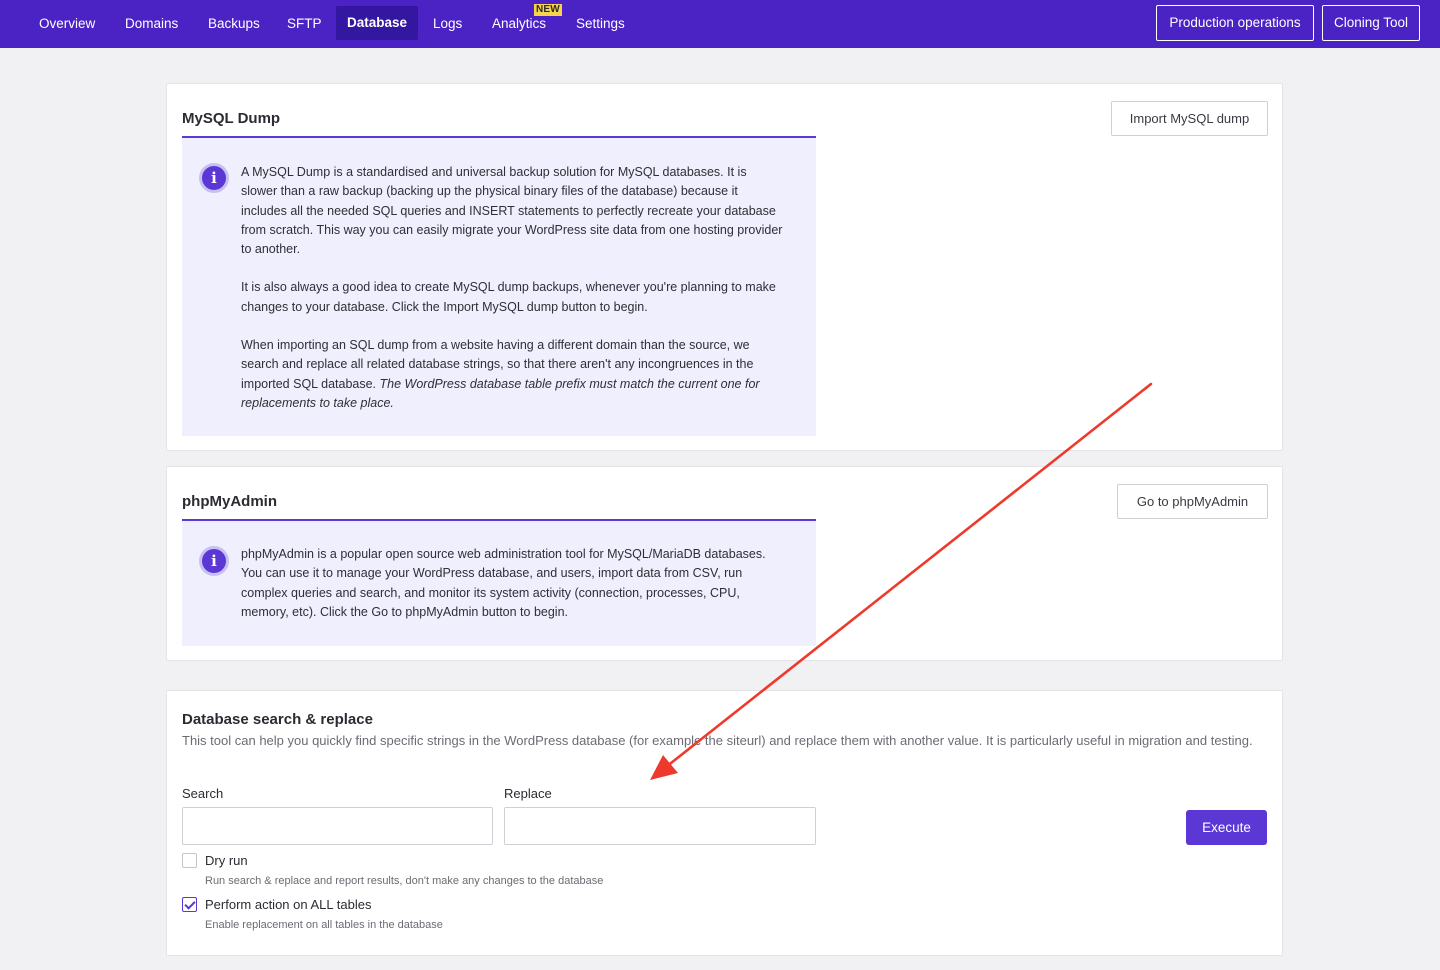  Describe the element at coordinates (304, 24) in the screenshot. I see `nav-tab-sftp: SFTP` at that location.